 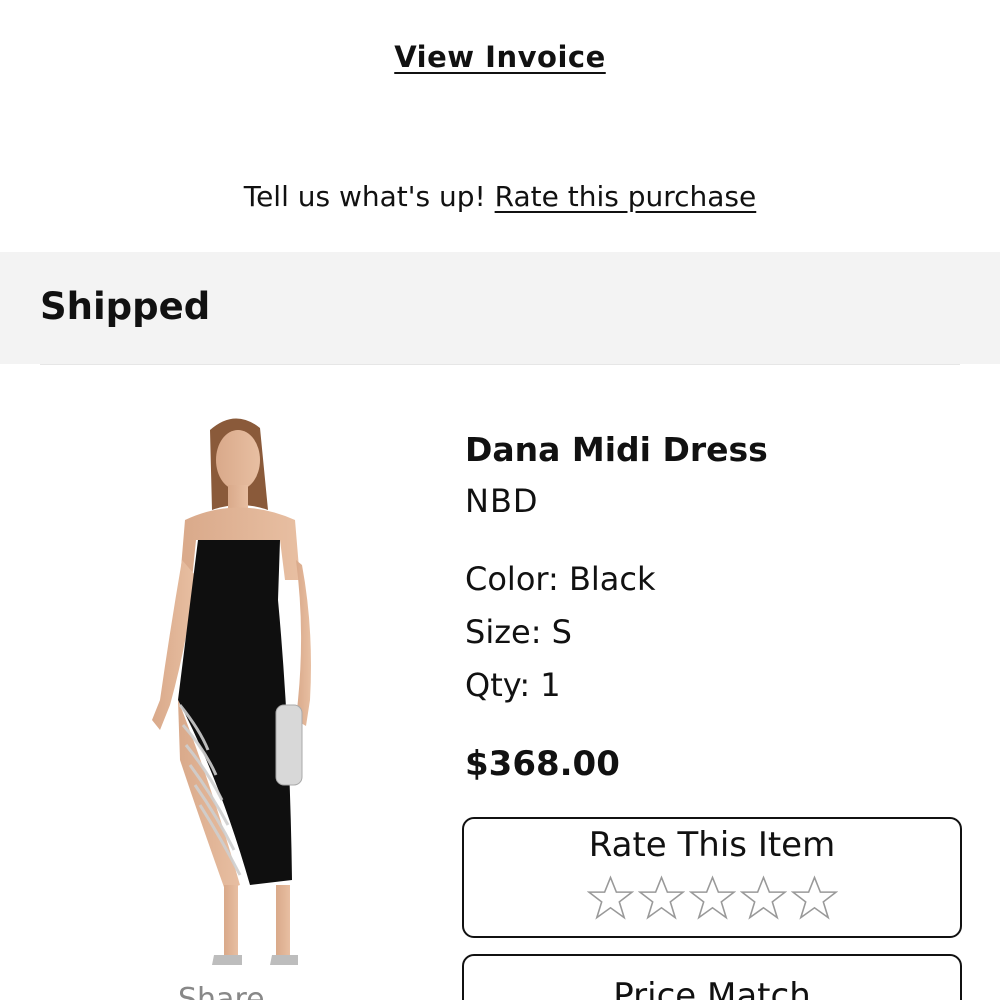 I want to click on star-rating, so click(x=712, y=898).